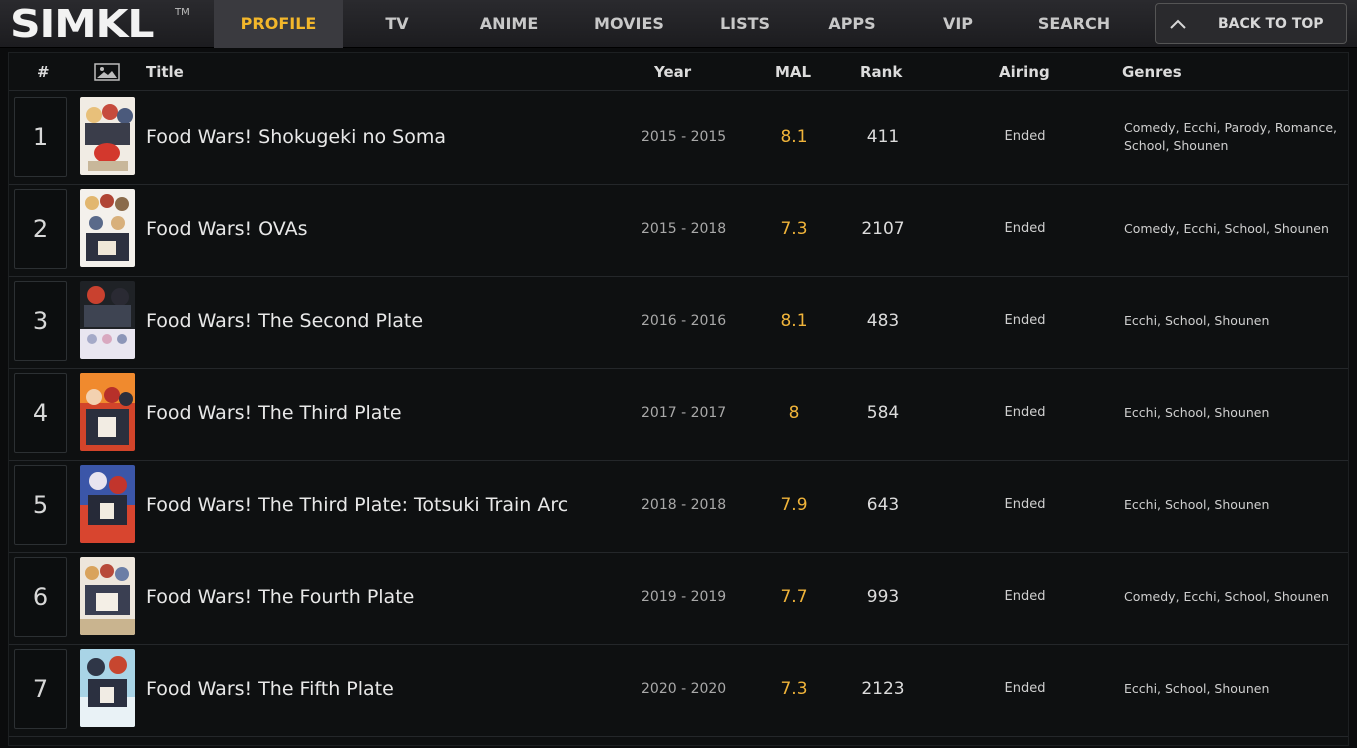 This screenshot has width=1357, height=748. What do you see at coordinates (509, 24) in the screenshot?
I see `nav-anime: ANIME` at bounding box center [509, 24].